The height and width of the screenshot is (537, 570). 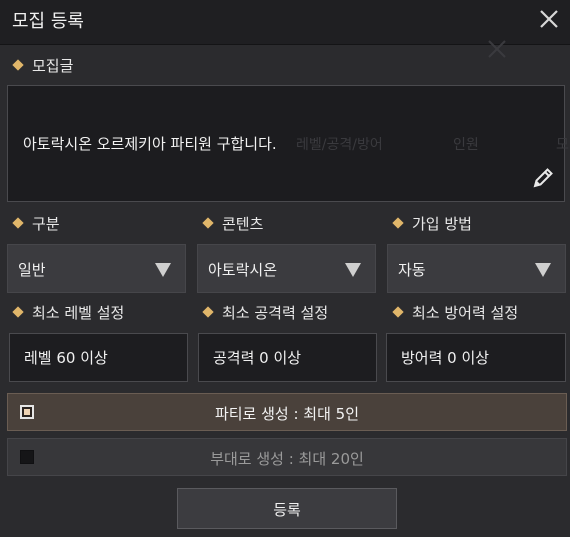 What do you see at coordinates (543, 178) in the screenshot?
I see `edit-pencil-icon` at bounding box center [543, 178].